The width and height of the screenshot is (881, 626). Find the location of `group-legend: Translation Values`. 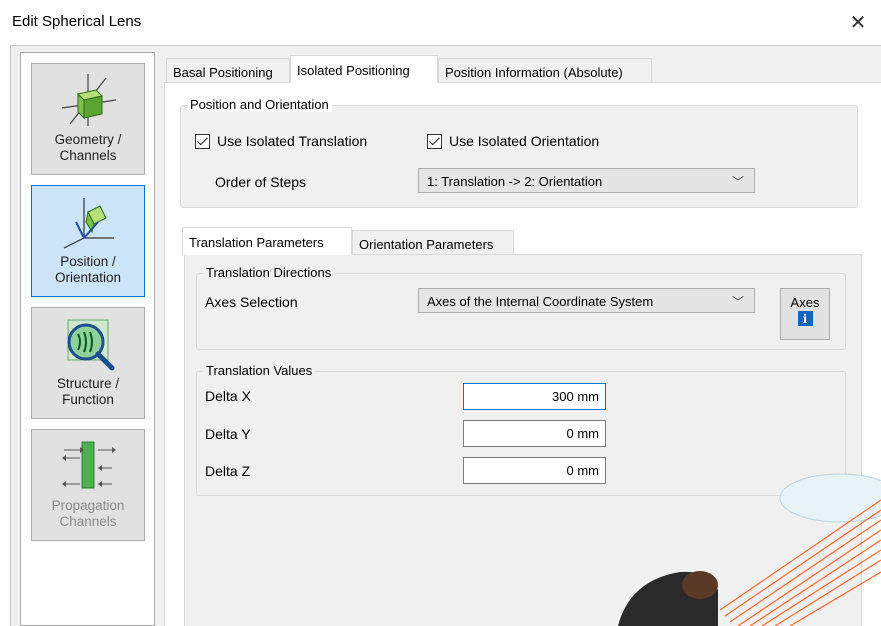

group-legend: Translation Values is located at coordinates (259, 370).